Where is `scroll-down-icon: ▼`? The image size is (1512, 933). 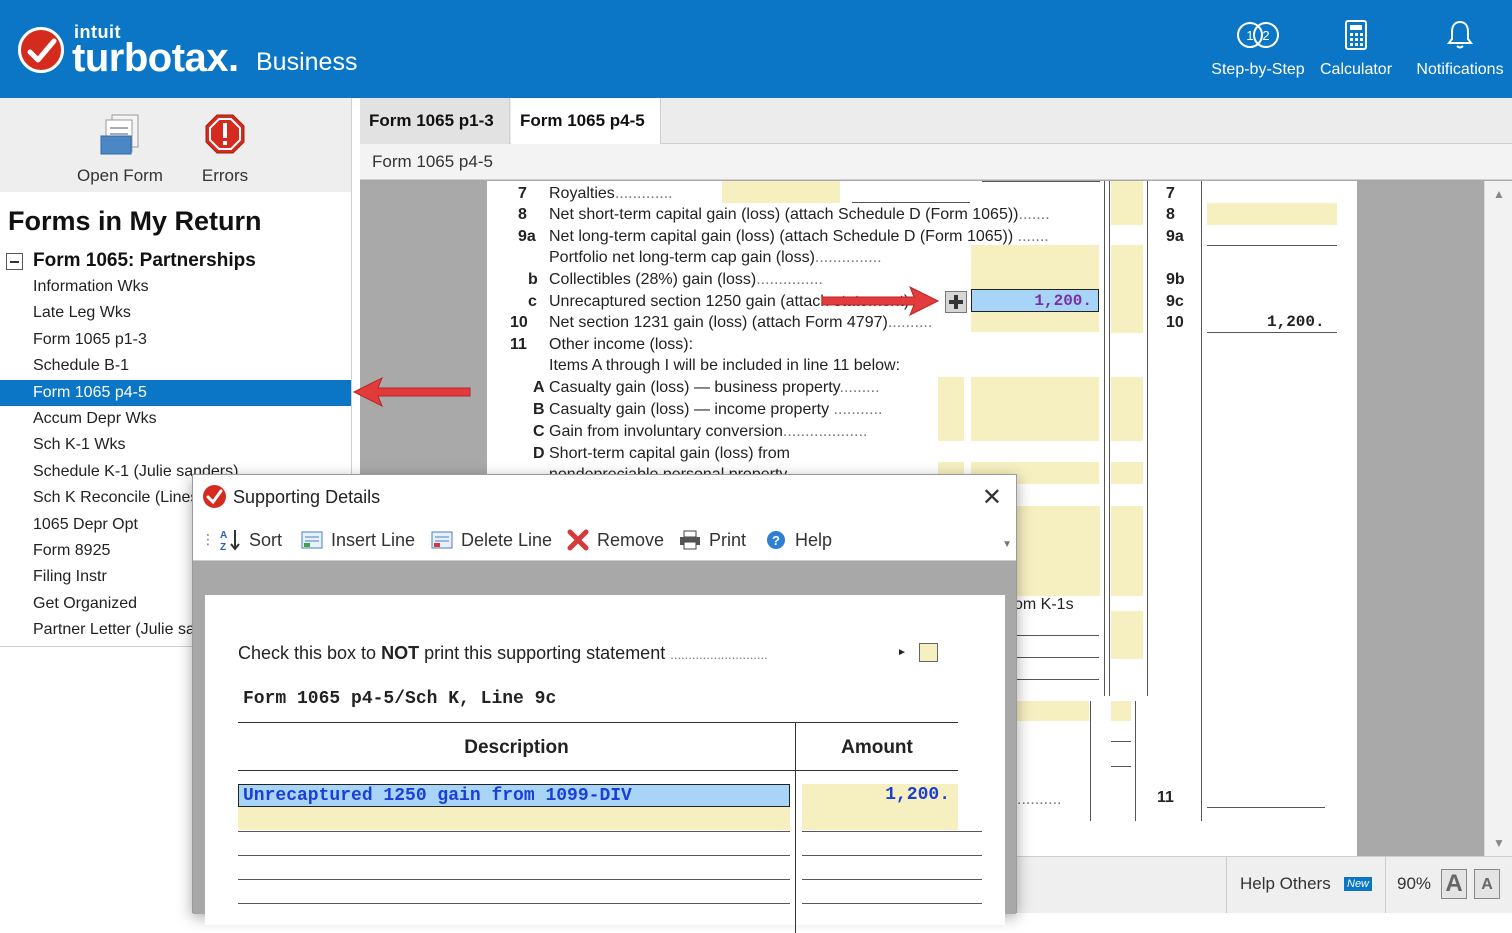 scroll-down-icon: ▼ is located at coordinates (1499, 843).